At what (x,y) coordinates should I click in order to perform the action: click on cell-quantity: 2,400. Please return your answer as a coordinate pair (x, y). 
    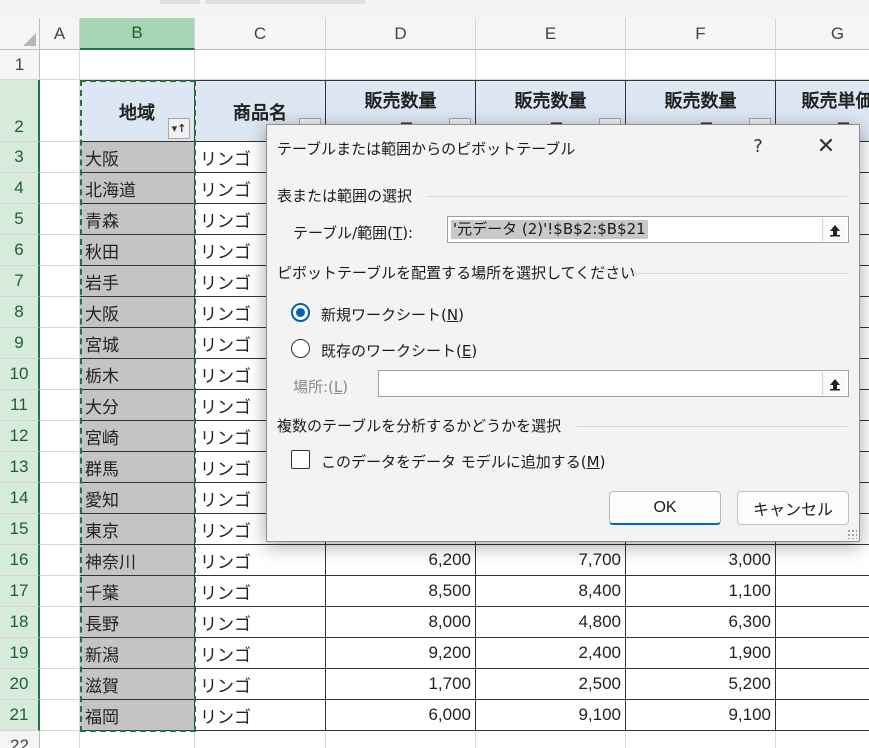
    Looking at the image, I should click on (551, 653).